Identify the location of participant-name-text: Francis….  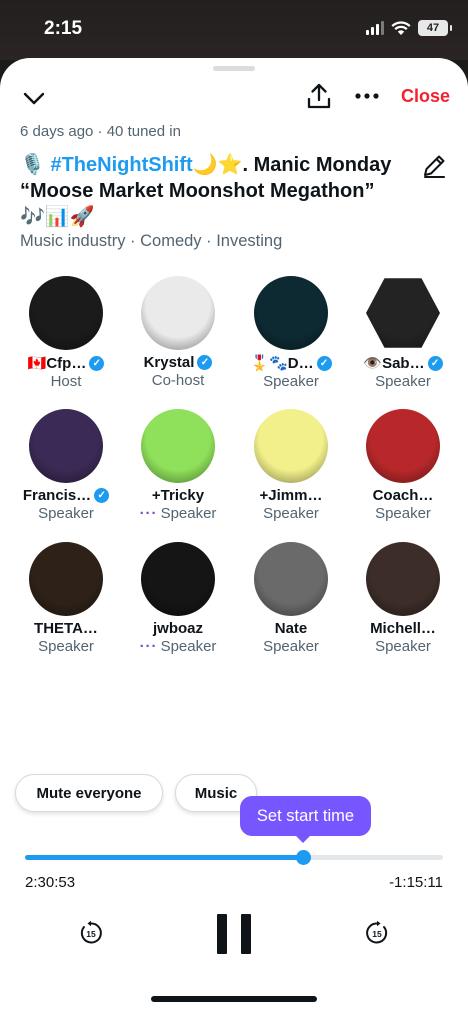
(57, 495).